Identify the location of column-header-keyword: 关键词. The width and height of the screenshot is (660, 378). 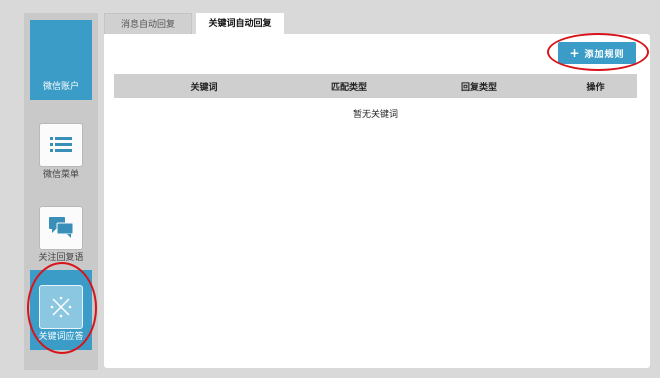
(204, 87).